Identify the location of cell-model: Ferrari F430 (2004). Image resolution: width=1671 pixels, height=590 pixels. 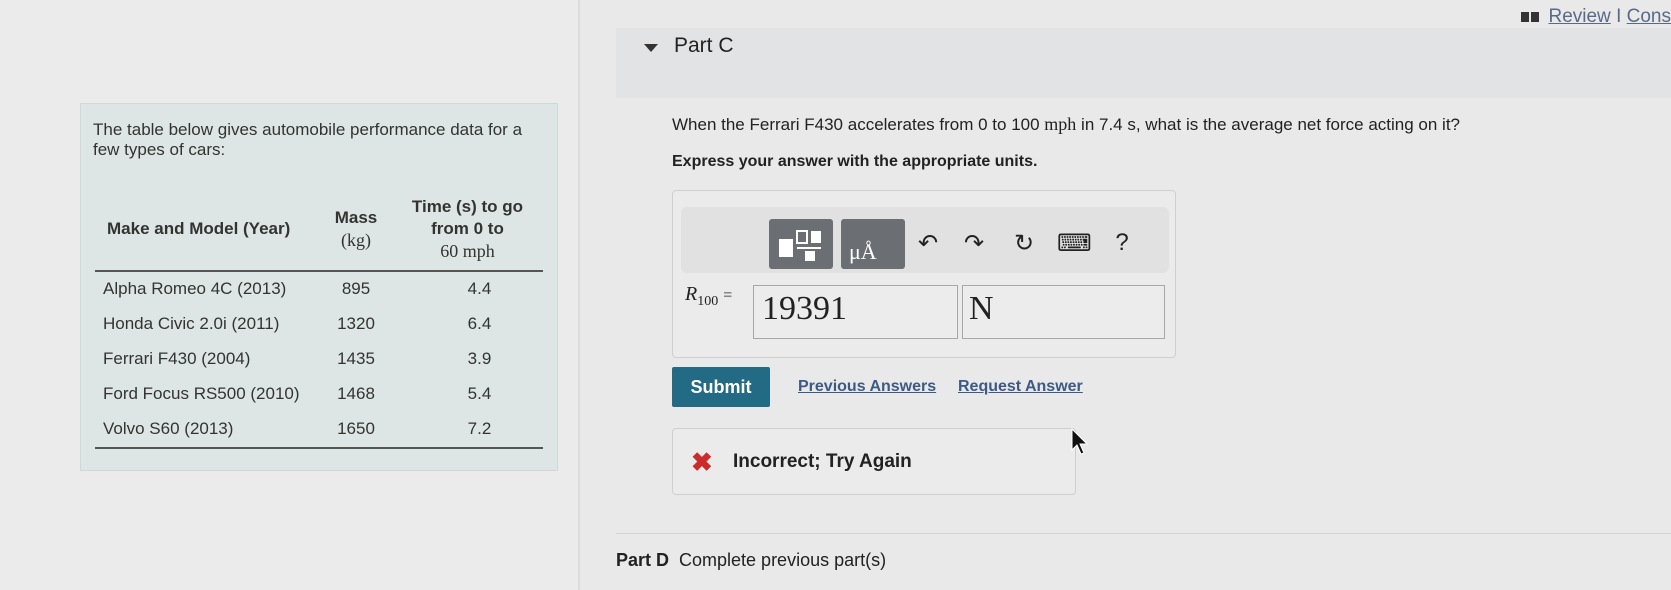
(177, 358).